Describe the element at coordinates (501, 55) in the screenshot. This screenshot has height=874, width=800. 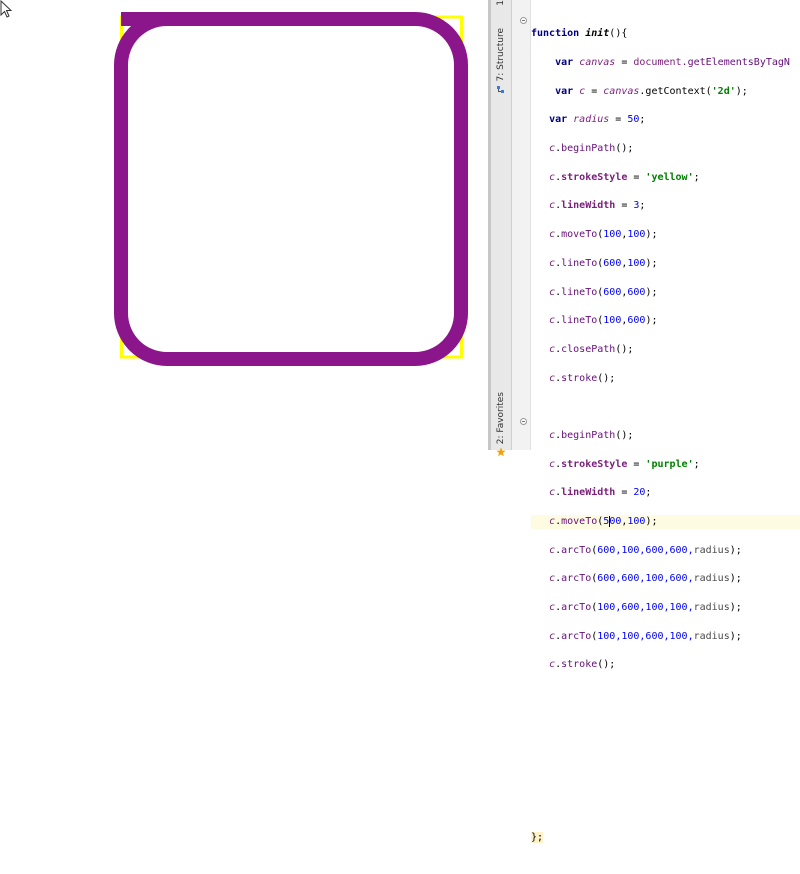
I see `tab-structure-label: 7: Structure` at that location.